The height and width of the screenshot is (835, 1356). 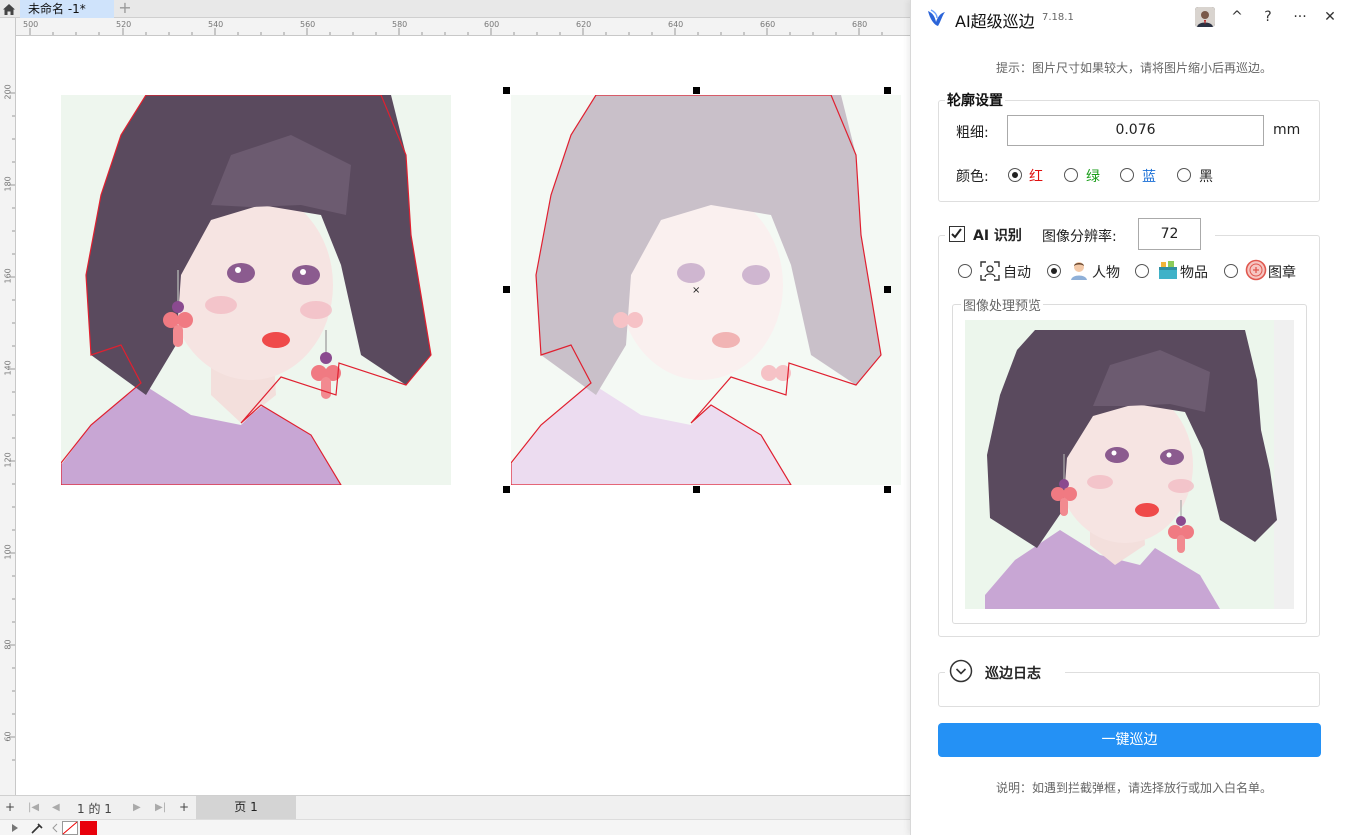 What do you see at coordinates (492, 24) in the screenshot?
I see `ruler-label: 600` at bounding box center [492, 24].